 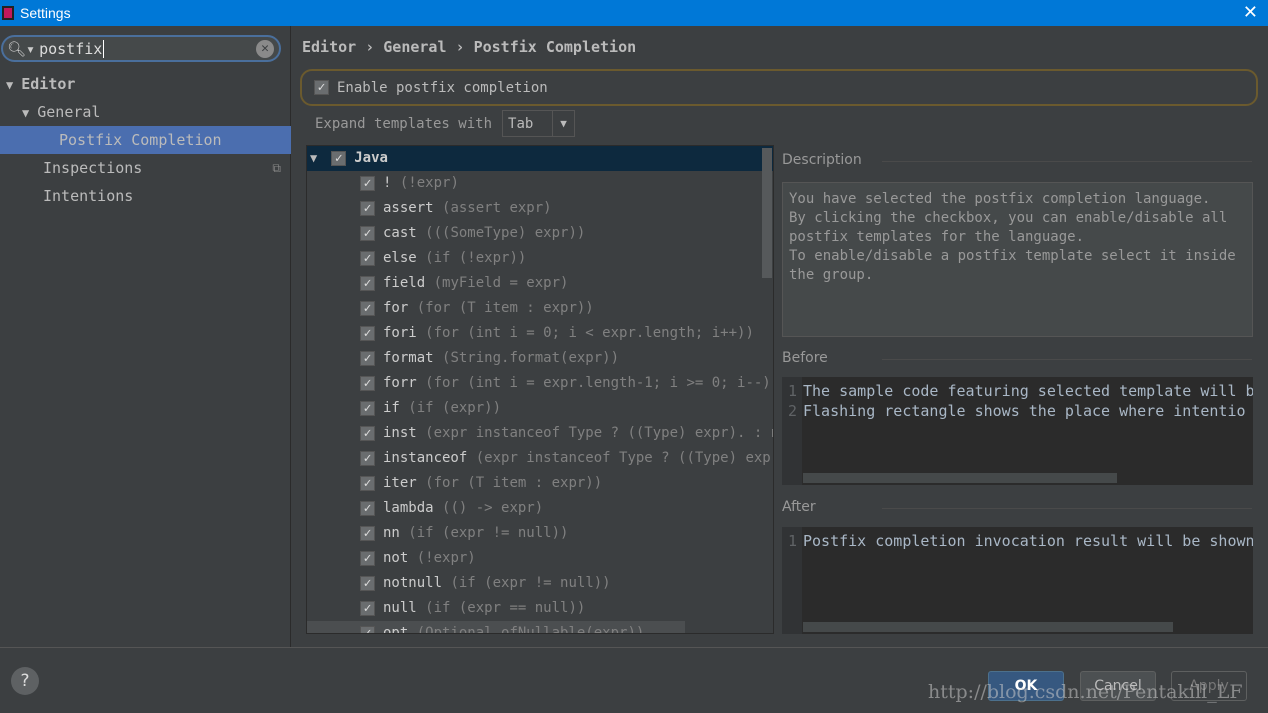 I want to click on close-icon: ✕, so click(x=1250, y=12).